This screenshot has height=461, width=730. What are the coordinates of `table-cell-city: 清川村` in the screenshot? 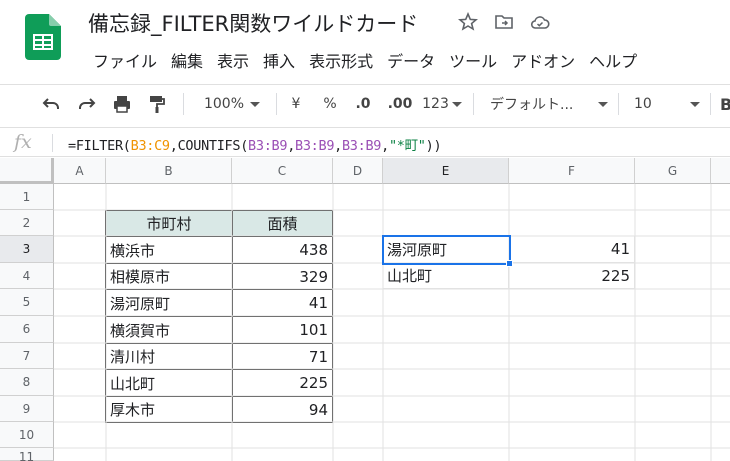 It's located at (169, 356).